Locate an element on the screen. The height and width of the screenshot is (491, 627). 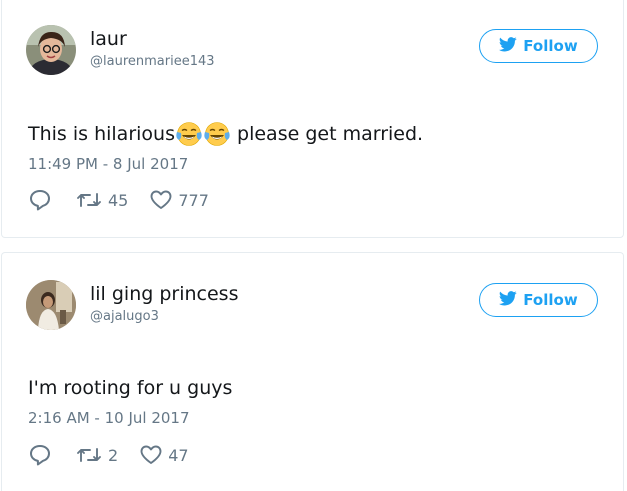
author-name: laur is located at coordinates (108, 39).